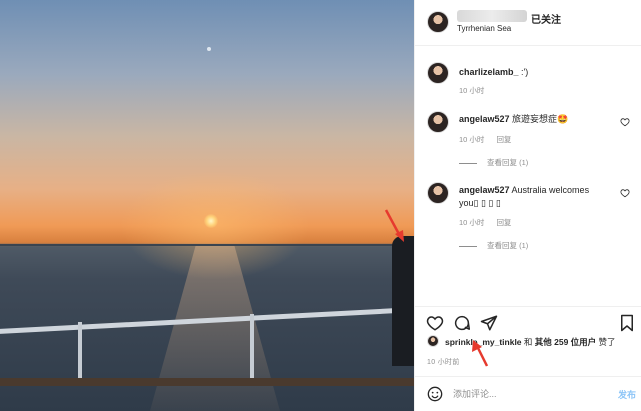 The width and height of the screenshot is (641, 411). Describe the element at coordinates (207, 245) in the screenshot. I see `horizon` at that location.